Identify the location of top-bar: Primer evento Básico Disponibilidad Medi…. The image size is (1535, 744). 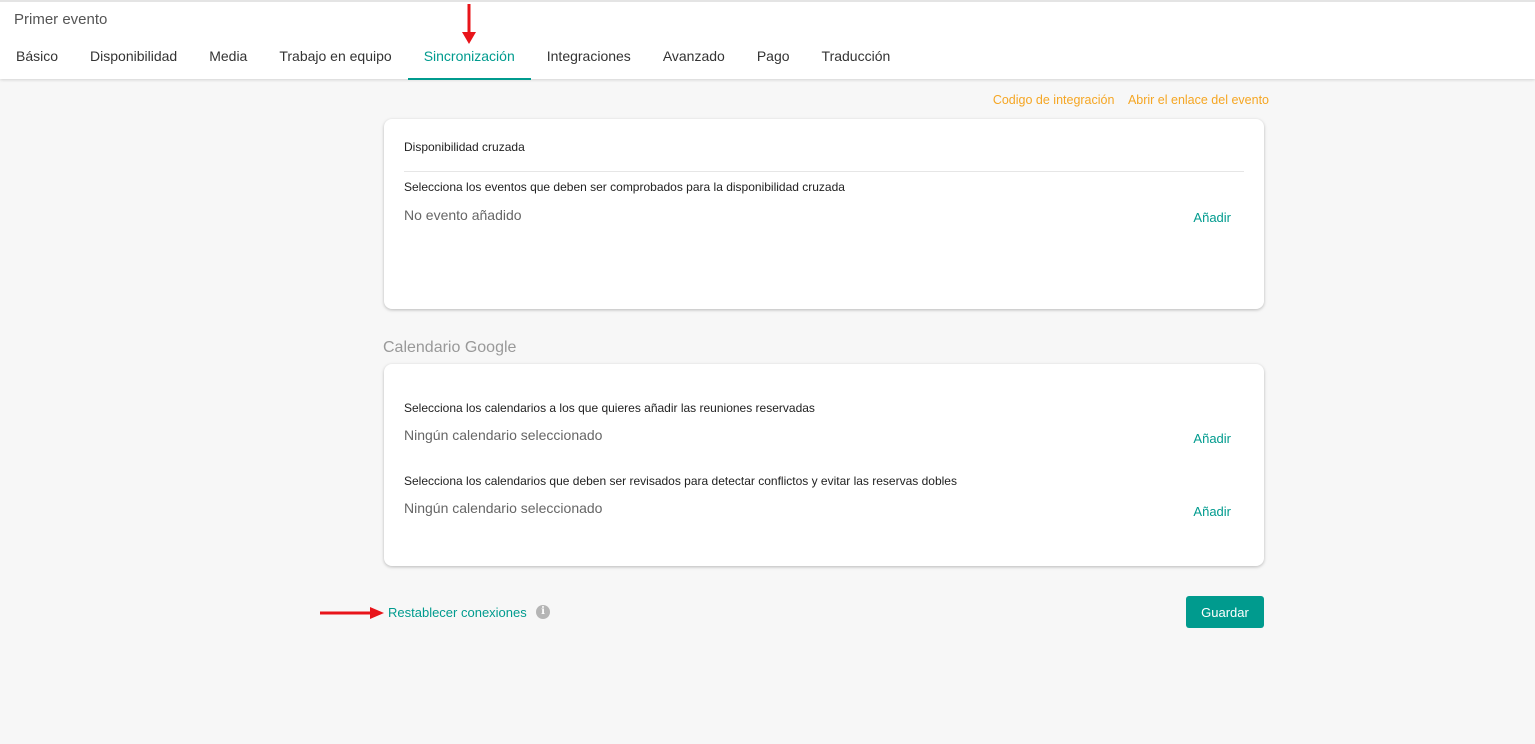
(767, 40).